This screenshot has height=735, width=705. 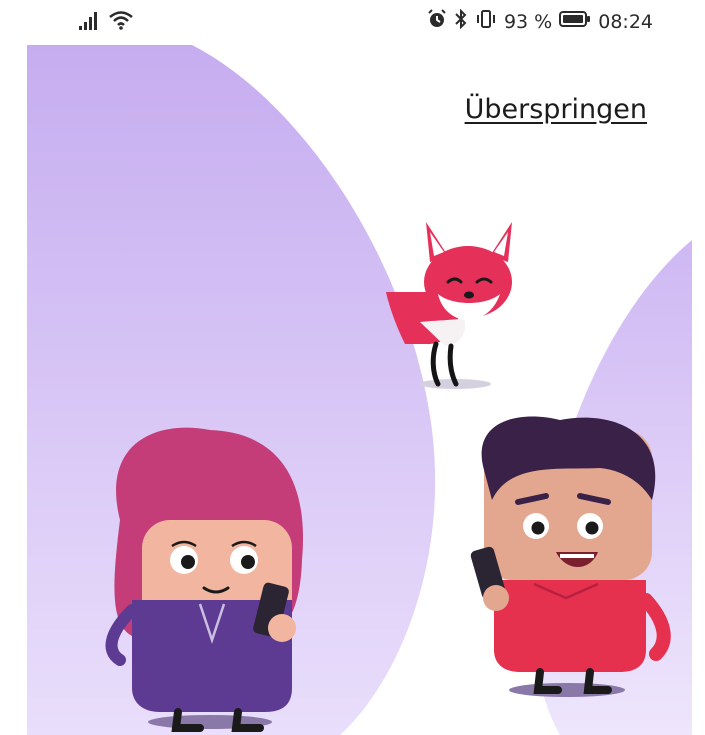 What do you see at coordinates (556, 109) in the screenshot?
I see `skip-link: Überspringen` at bounding box center [556, 109].